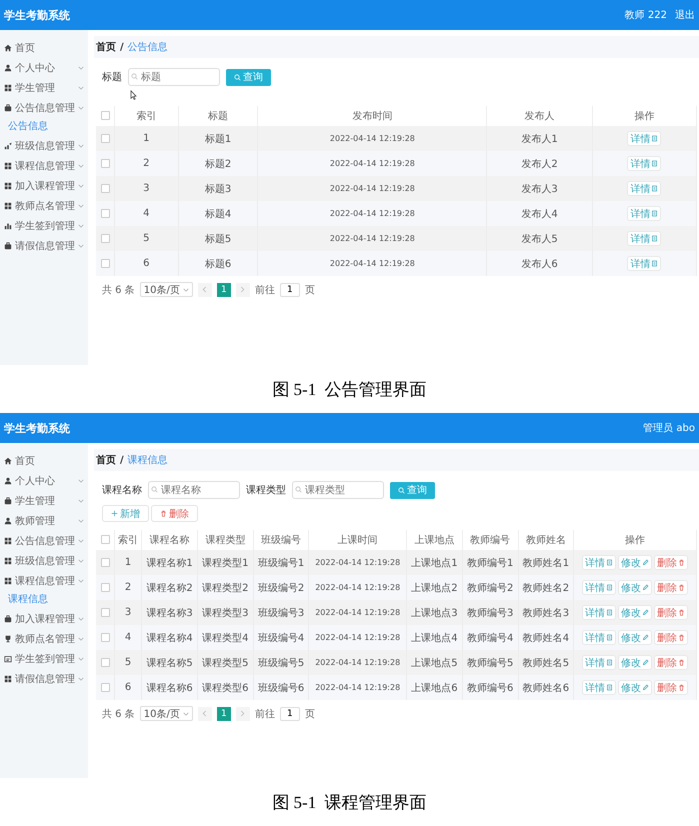 Image resolution: width=699 pixels, height=826 pixels. I want to click on breadcrumb-link: 公告信息, so click(148, 47).